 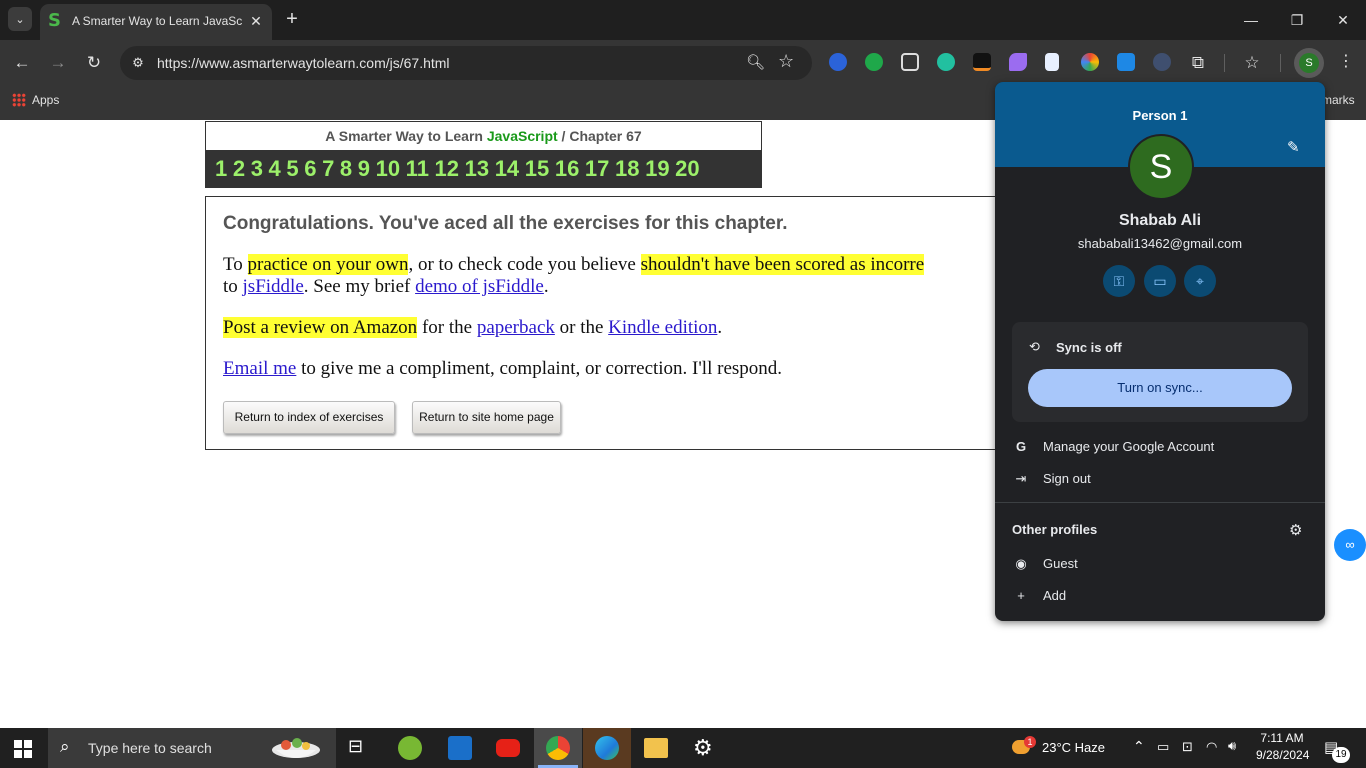 I want to click on chapter-link: 7, so click(x=328, y=168).